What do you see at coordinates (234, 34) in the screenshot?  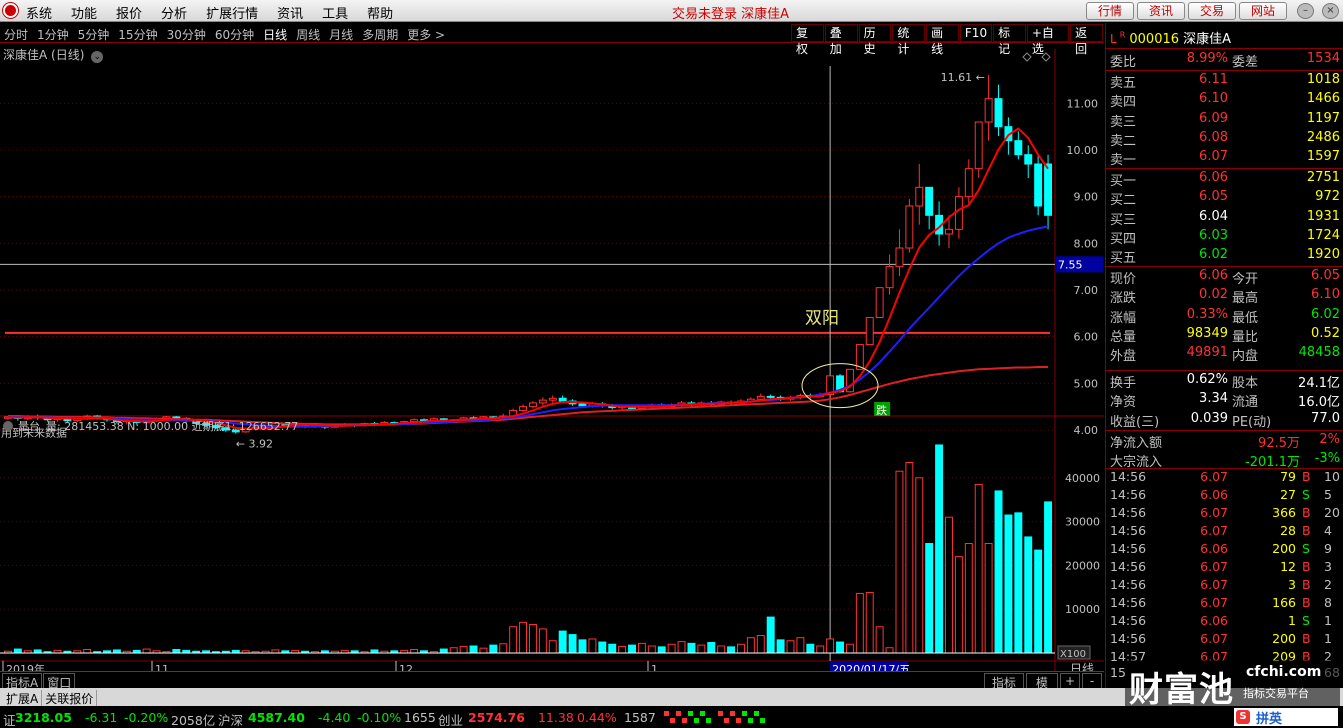 I see `period-tab-5: 60分钟` at bounding box center [234, 34].